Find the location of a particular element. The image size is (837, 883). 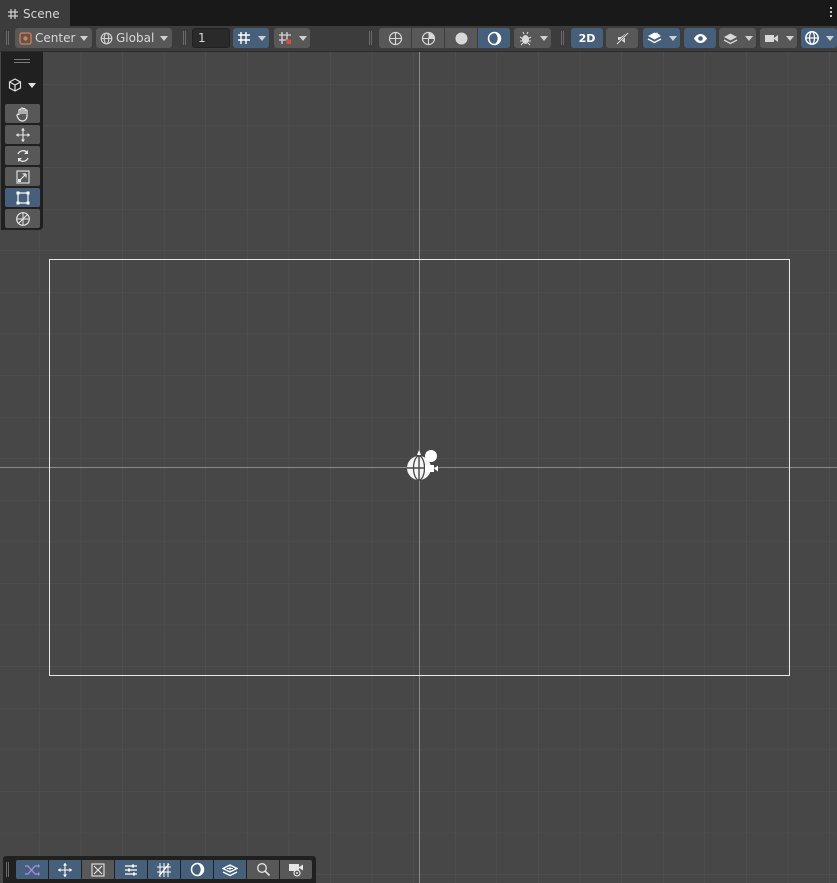

layers-toggle is located at coordinates (730, 38).